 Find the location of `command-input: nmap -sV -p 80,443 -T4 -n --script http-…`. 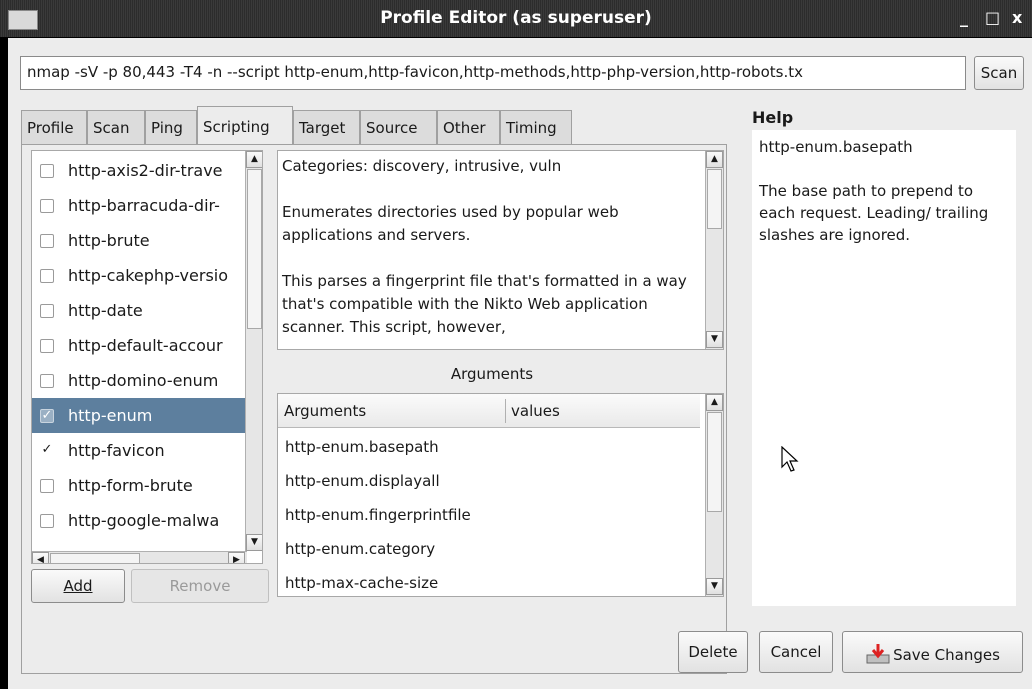

command-input: nmap -sV -p 80,443 -T4 -n --script http-… is located at coordinates (493, 73).